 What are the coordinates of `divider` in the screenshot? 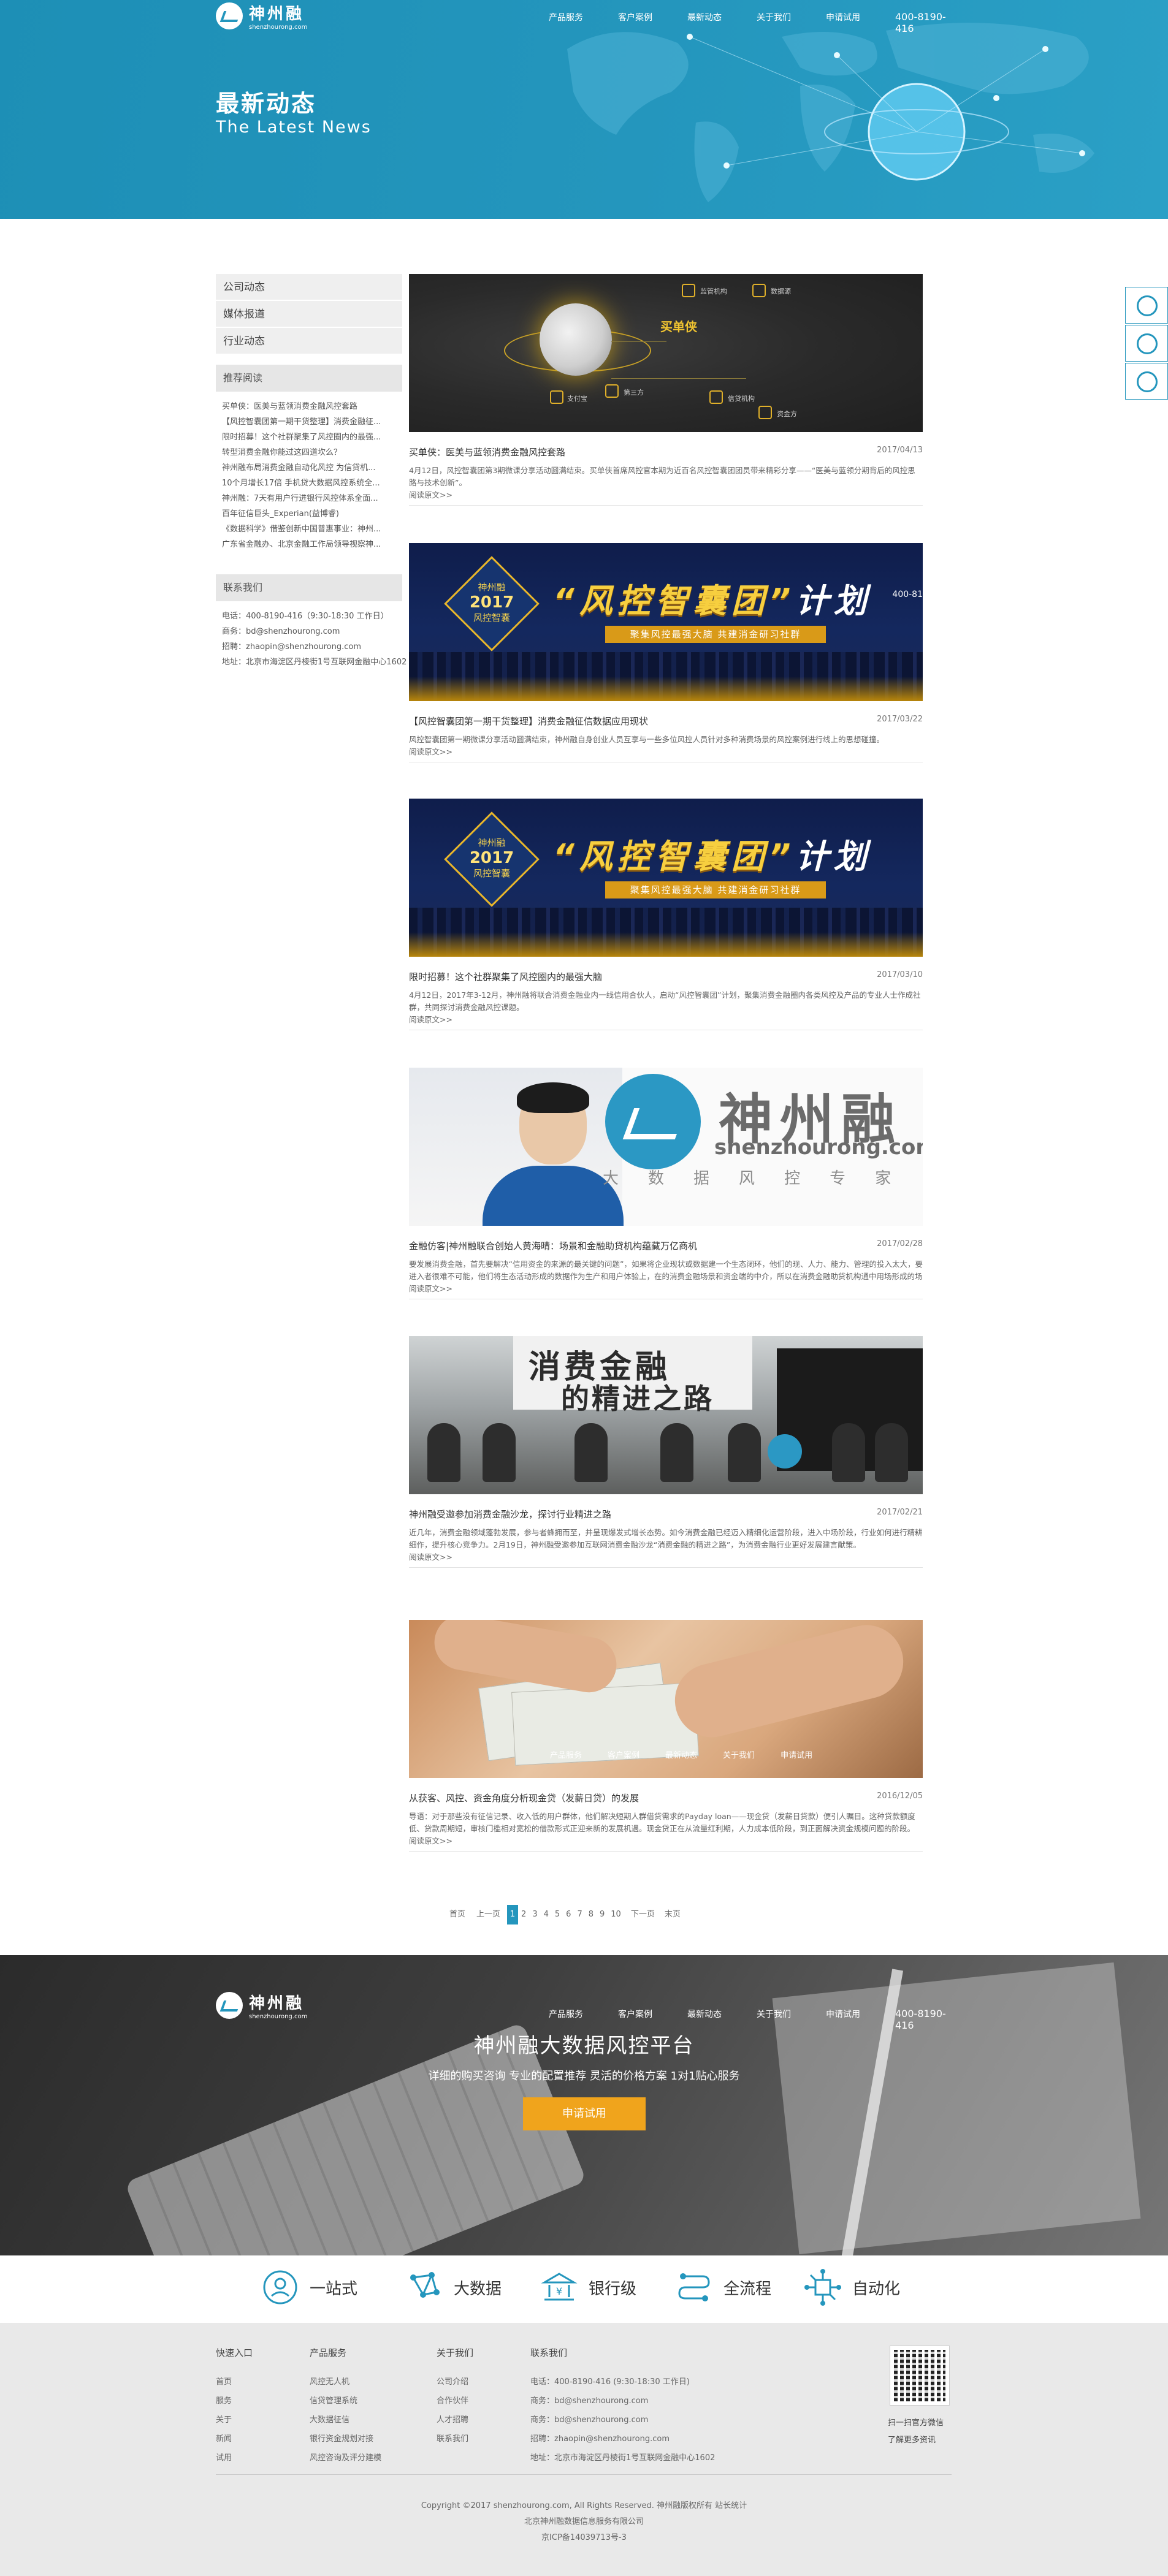 It's located at (666, 505).